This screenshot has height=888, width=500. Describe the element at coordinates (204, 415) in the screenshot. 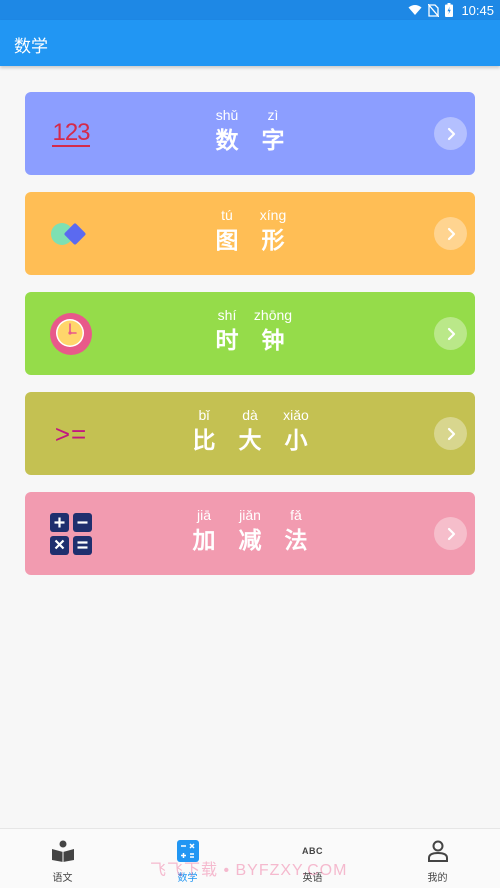

I see `pinyin: bǐ` at that location.